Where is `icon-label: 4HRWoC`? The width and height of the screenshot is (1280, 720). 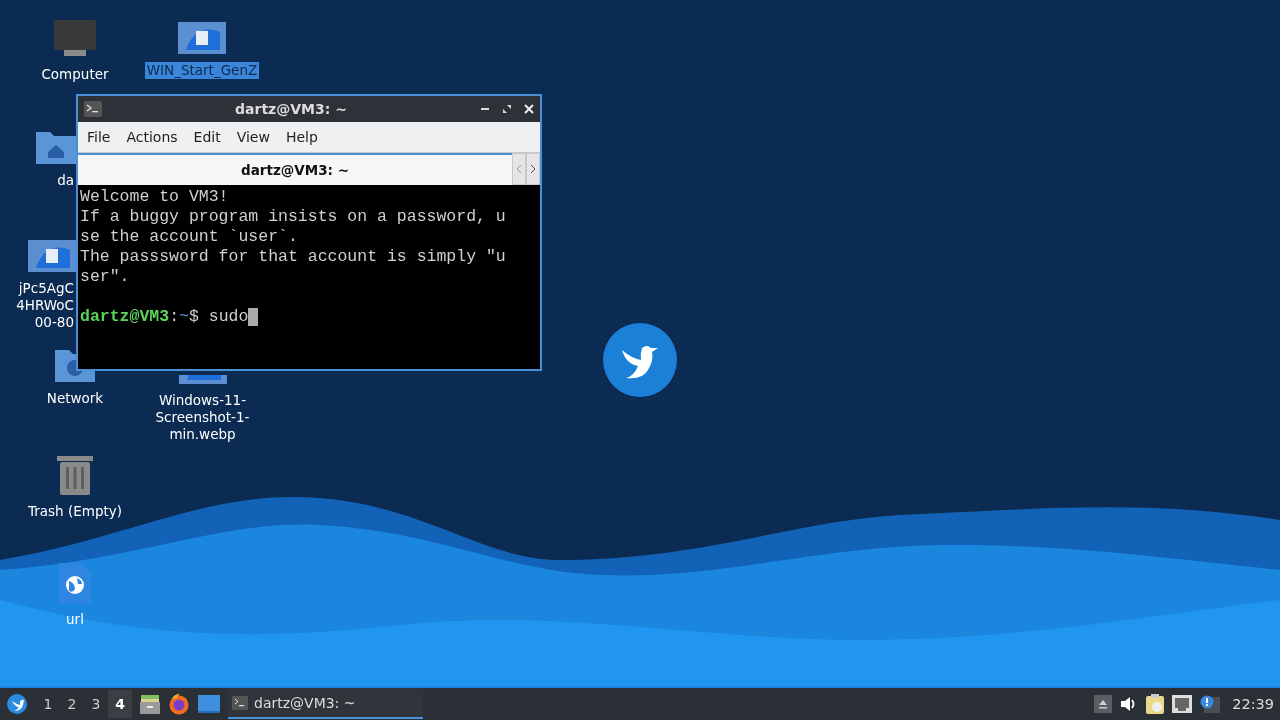
icon-label: 4HRWoC is located at coordinates (45, 305).